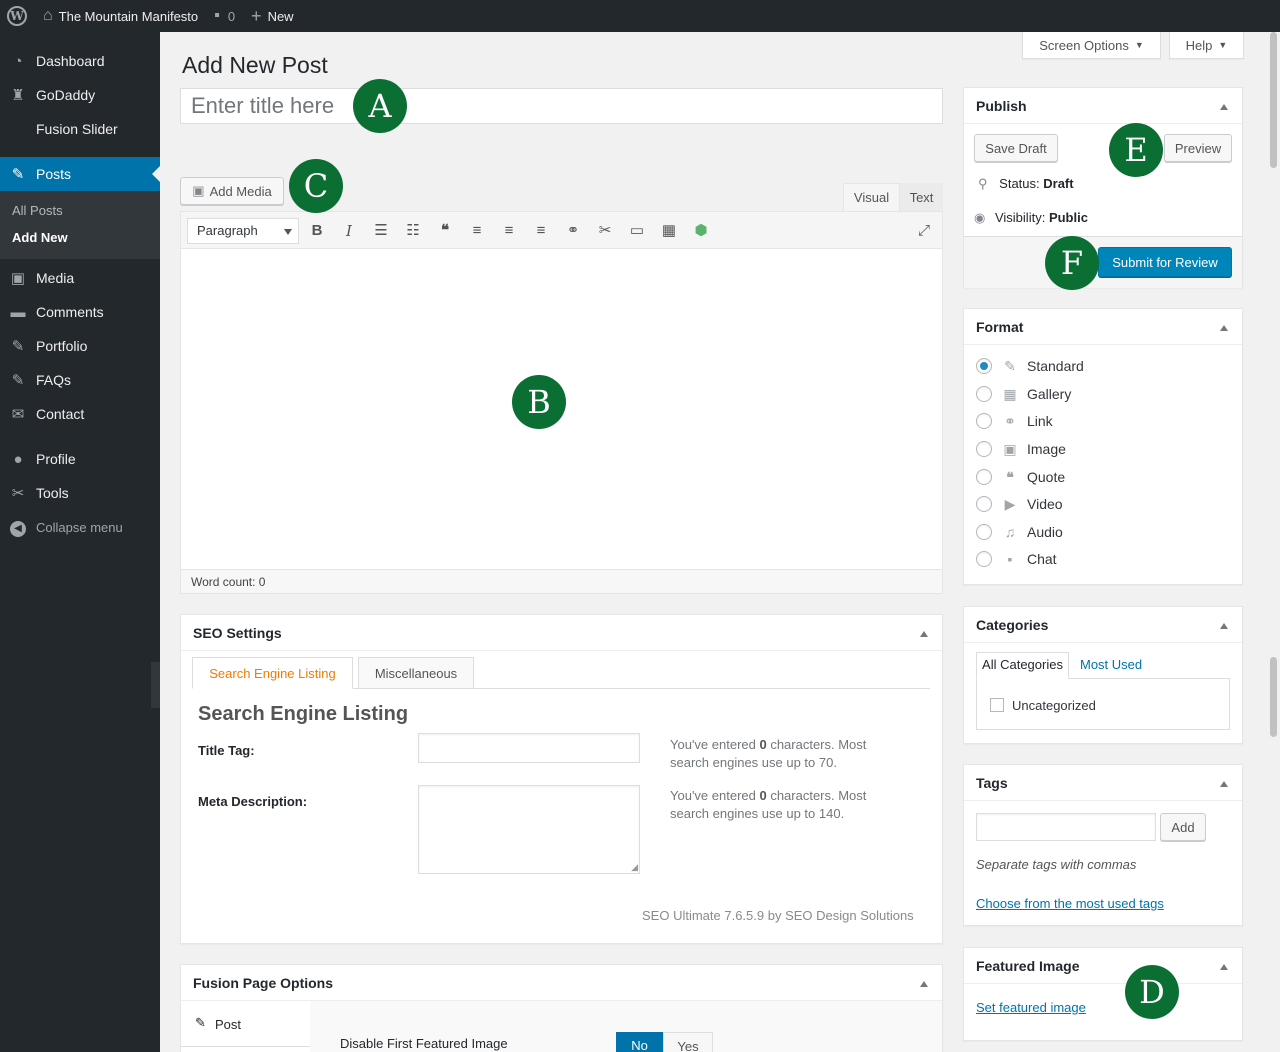 The width and height of the screenshot is (1280, 1052). Describe the element at coordinates (997, 705) in the screenshot. I see `category-checkbox-uncategorized` at that location.